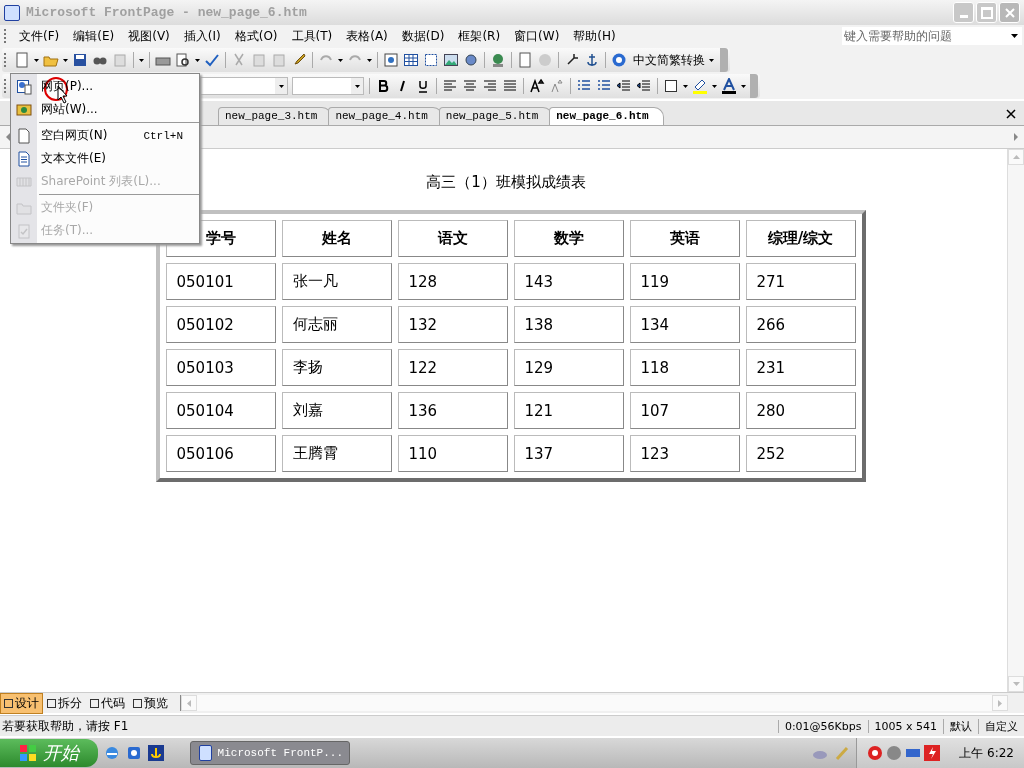  What do you see at coordinates (202, 36) in the screenshot?
I see `menu-item: 插入(I)` at bounding box center [202, 36].